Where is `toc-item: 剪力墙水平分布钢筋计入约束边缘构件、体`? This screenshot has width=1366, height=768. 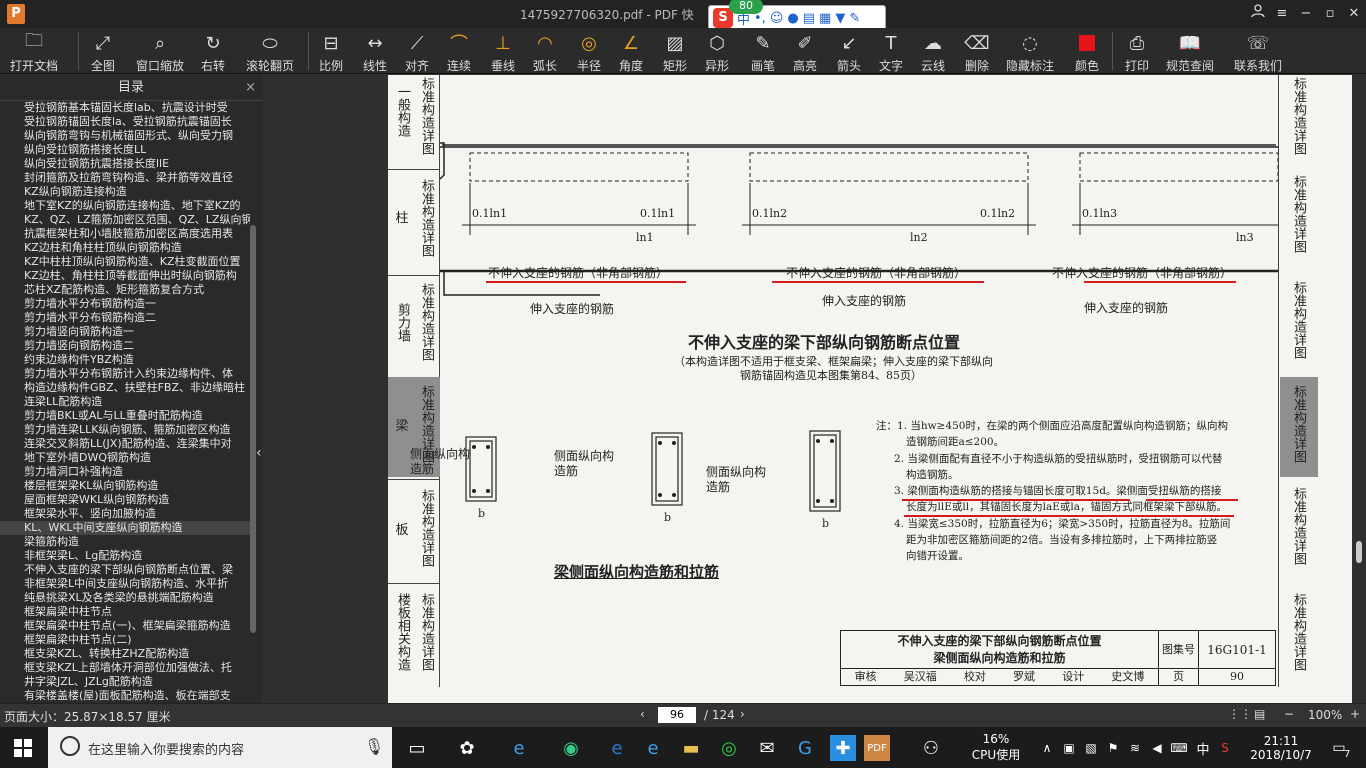
toc-item: 剪力墙水平分布钢筋计入约束边缘构件、体 is located at coordinates (125, 374).